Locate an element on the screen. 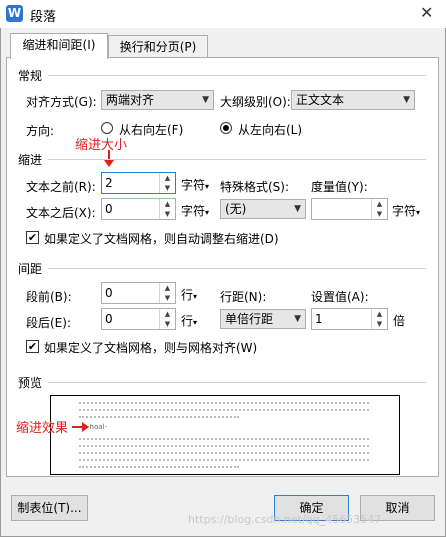 The width and height of the screenshot is (446, 537). wps-app-icon: W is located at coordinates (14, 13).